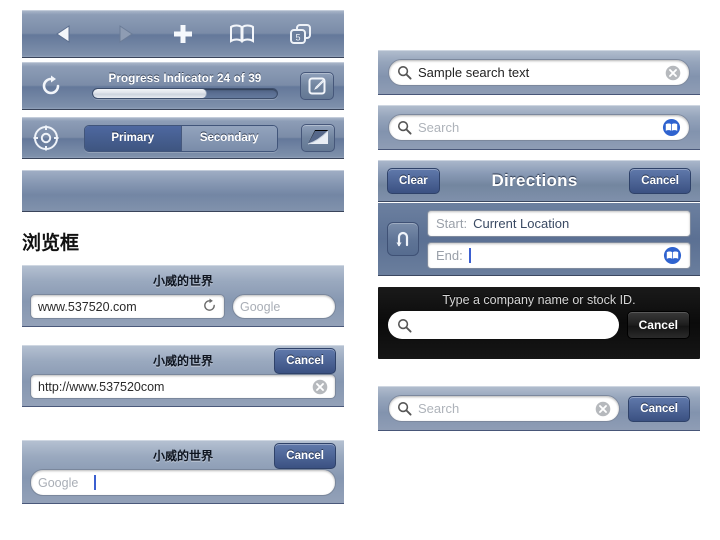 The width and height of the screenshot is (720, 540). I want to click on browse-box-fields: Google, so click(183, 482).